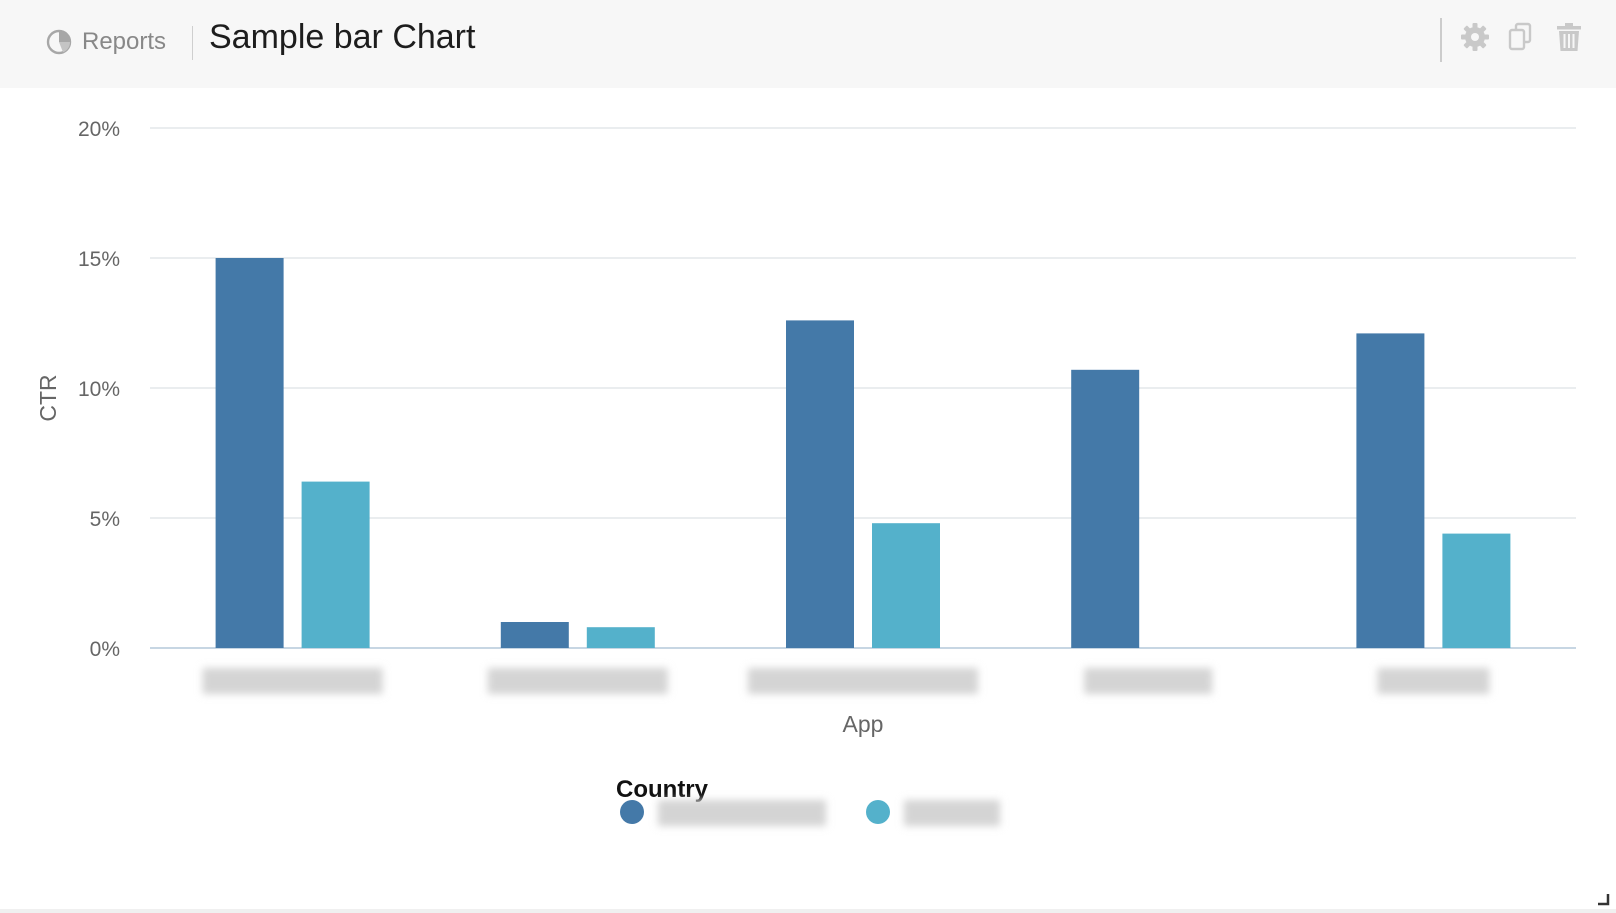 This screenshot has width=1616, height=913. I want to click on chart-header: Reports Sample bar Chart, so click(808, 44).